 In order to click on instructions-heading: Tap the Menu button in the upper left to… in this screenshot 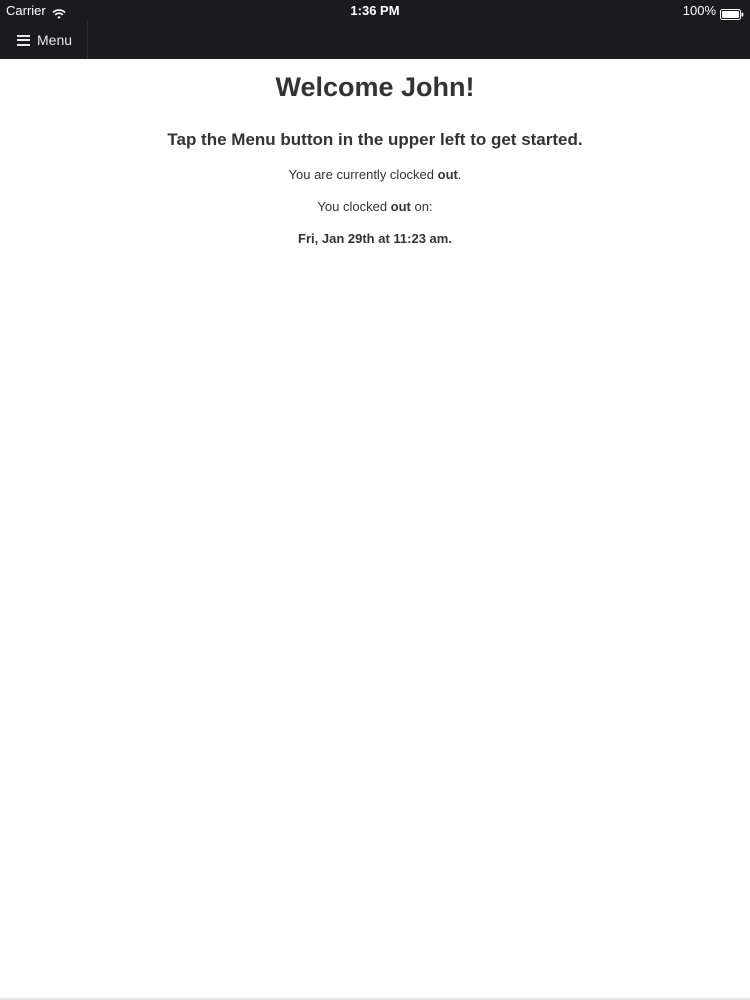, I will do `click(375, 139)`.